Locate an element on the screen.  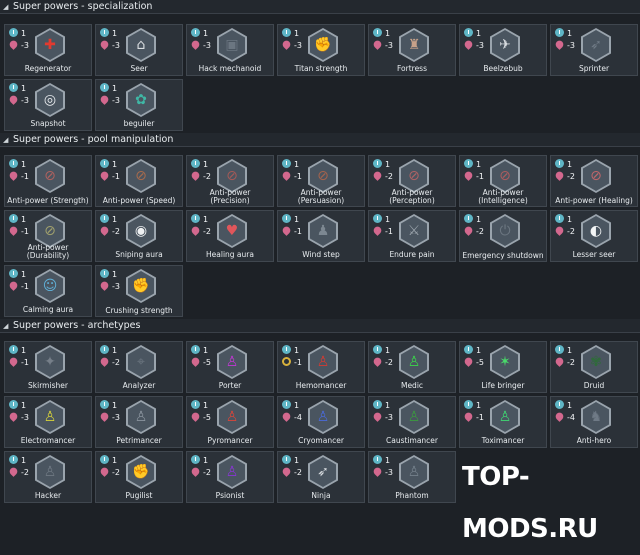
section-header-specialization: ◢ Super powers - specialization is located at coordinates (320, 7).